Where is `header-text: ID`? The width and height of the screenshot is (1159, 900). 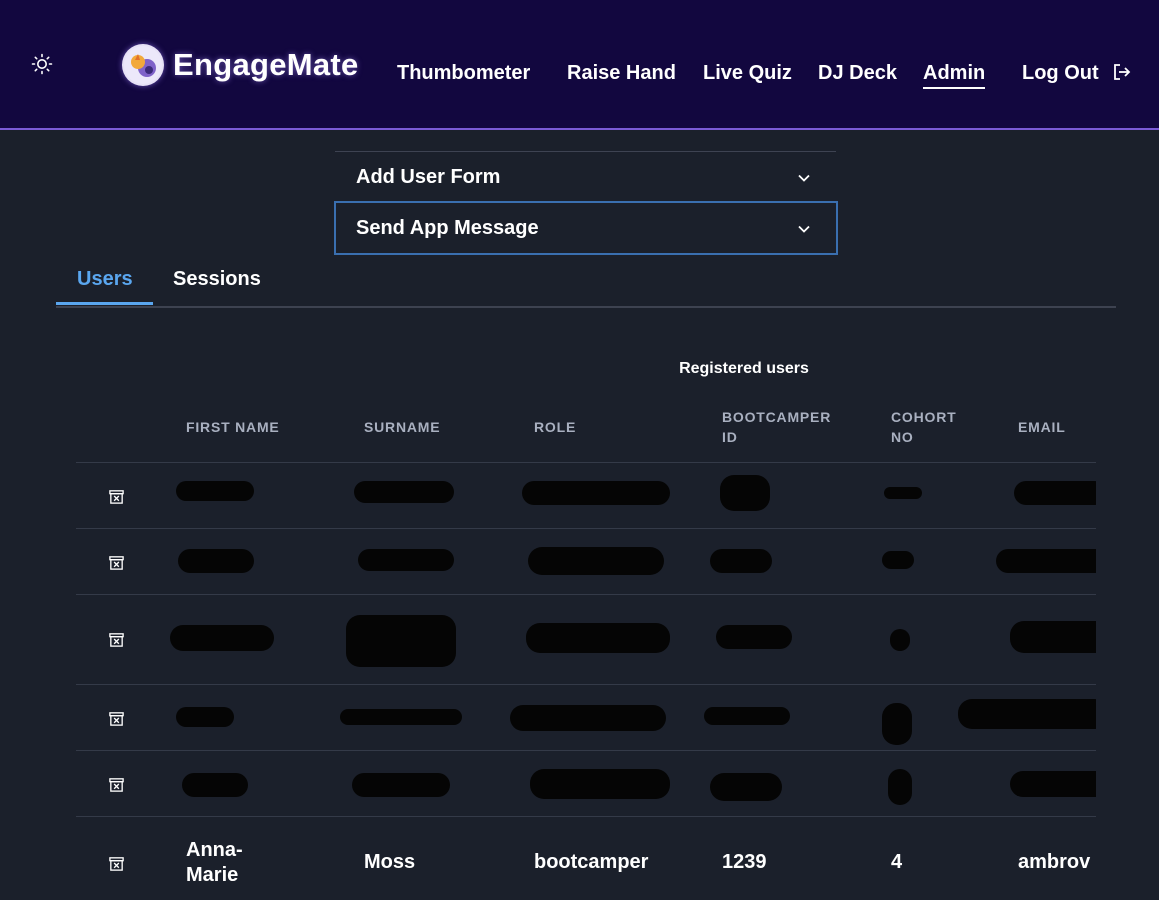 header-text: ID is located at coordinates (730, 437).